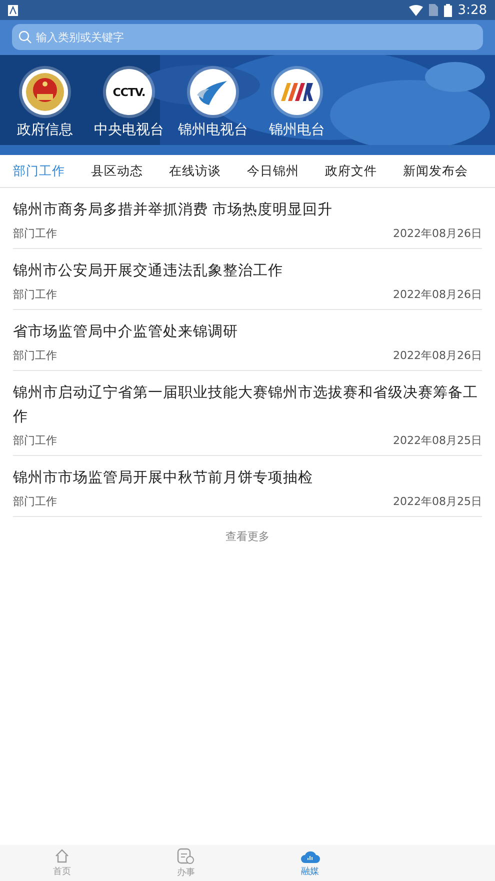 Image resolution: width=495 pixels, height=881 pixels. What do you see at coordinates (297, 130) in the screenshot?
I see `channel-label: 锦州电台` at bounding box center [297, 130].